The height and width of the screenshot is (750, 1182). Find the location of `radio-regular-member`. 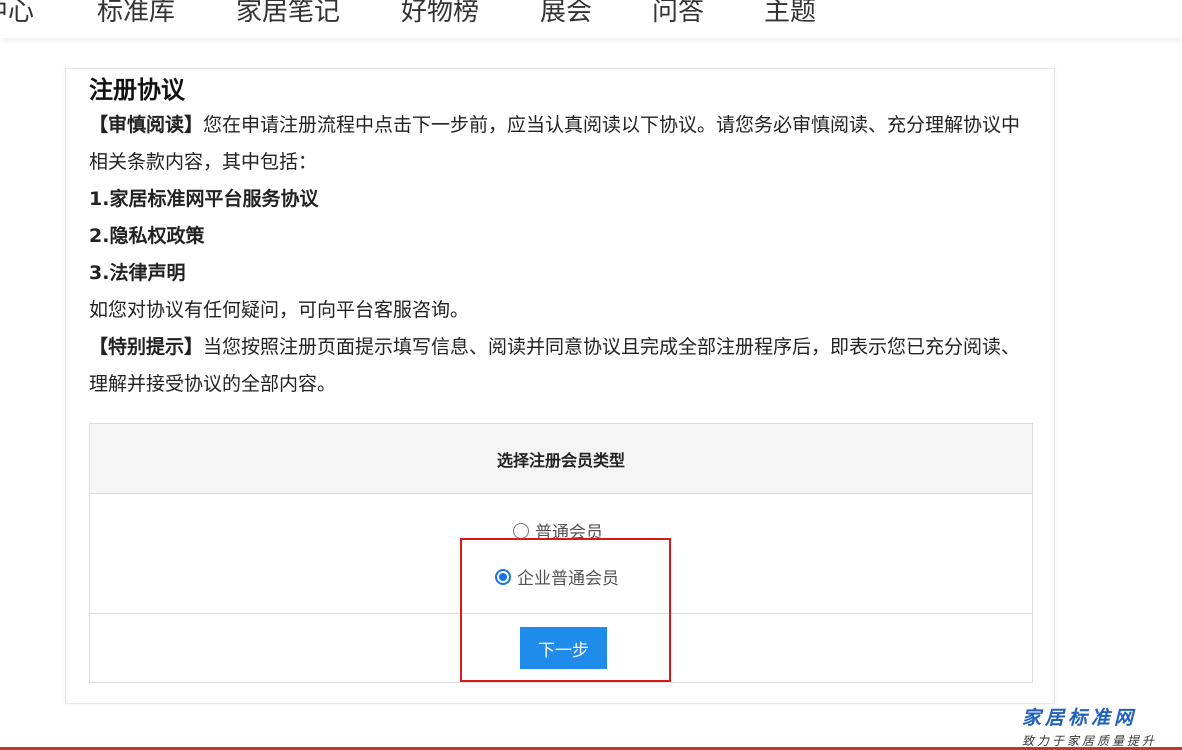

radio-regular-member is located at coordinates (521, 530).